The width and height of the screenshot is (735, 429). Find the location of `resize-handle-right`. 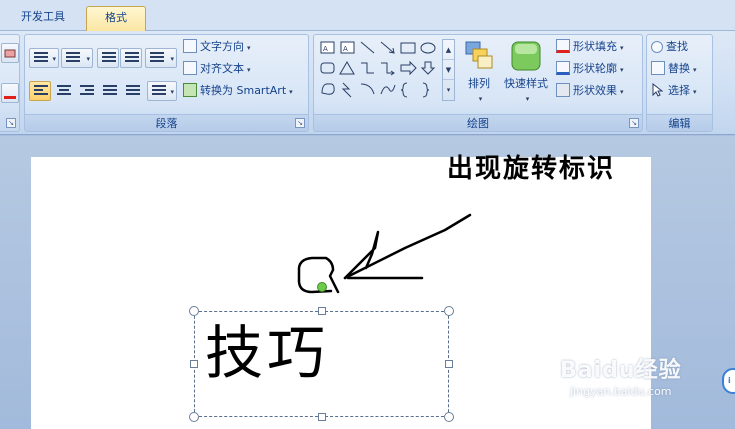

resize-handle-right is located at coordinates (449, 364).